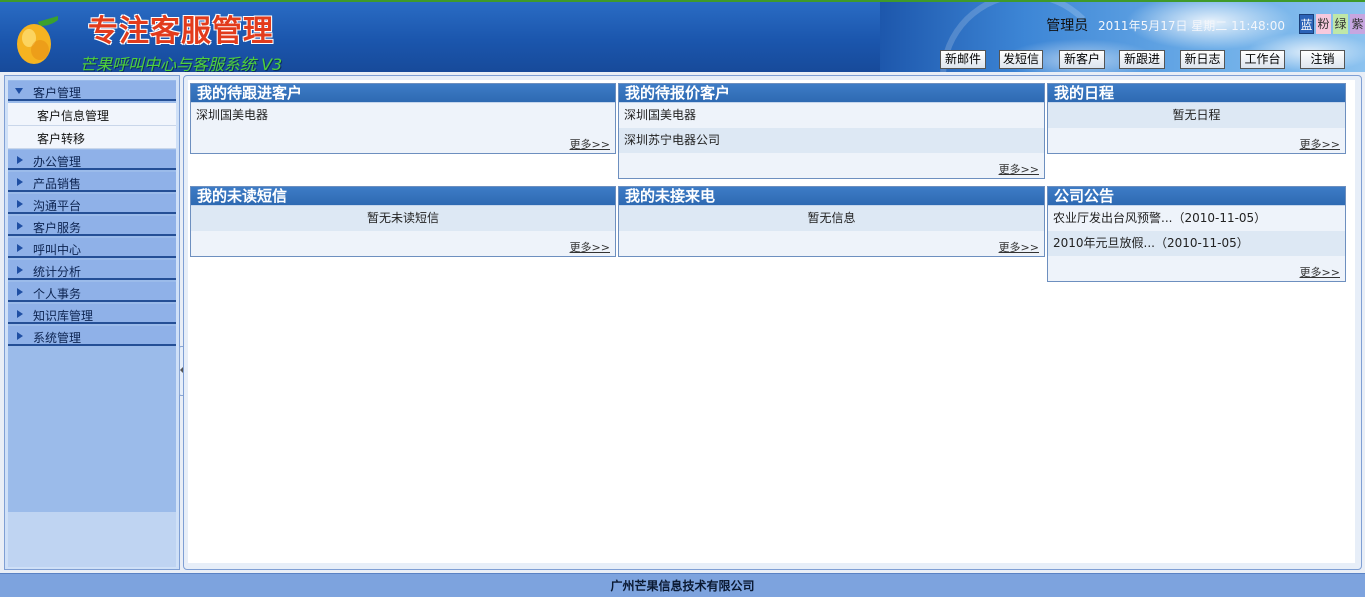  What do you see at coordinates (92, 137) in the screenshot?
I see `menu-item-customer-transfer: 客户转移` at bounding box center [92, 137].